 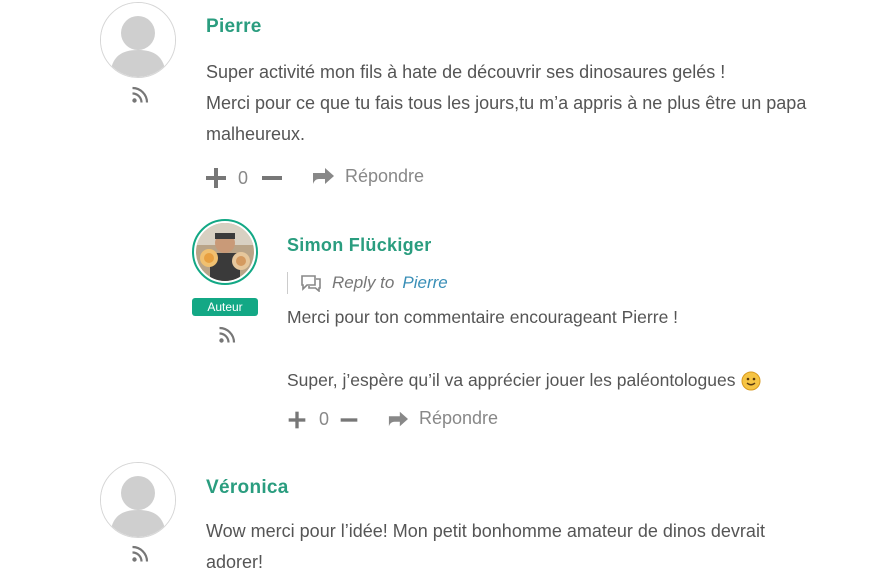 I want to click on reply-to-indicator: Reply to Pierre, so click(x=374, y=283).